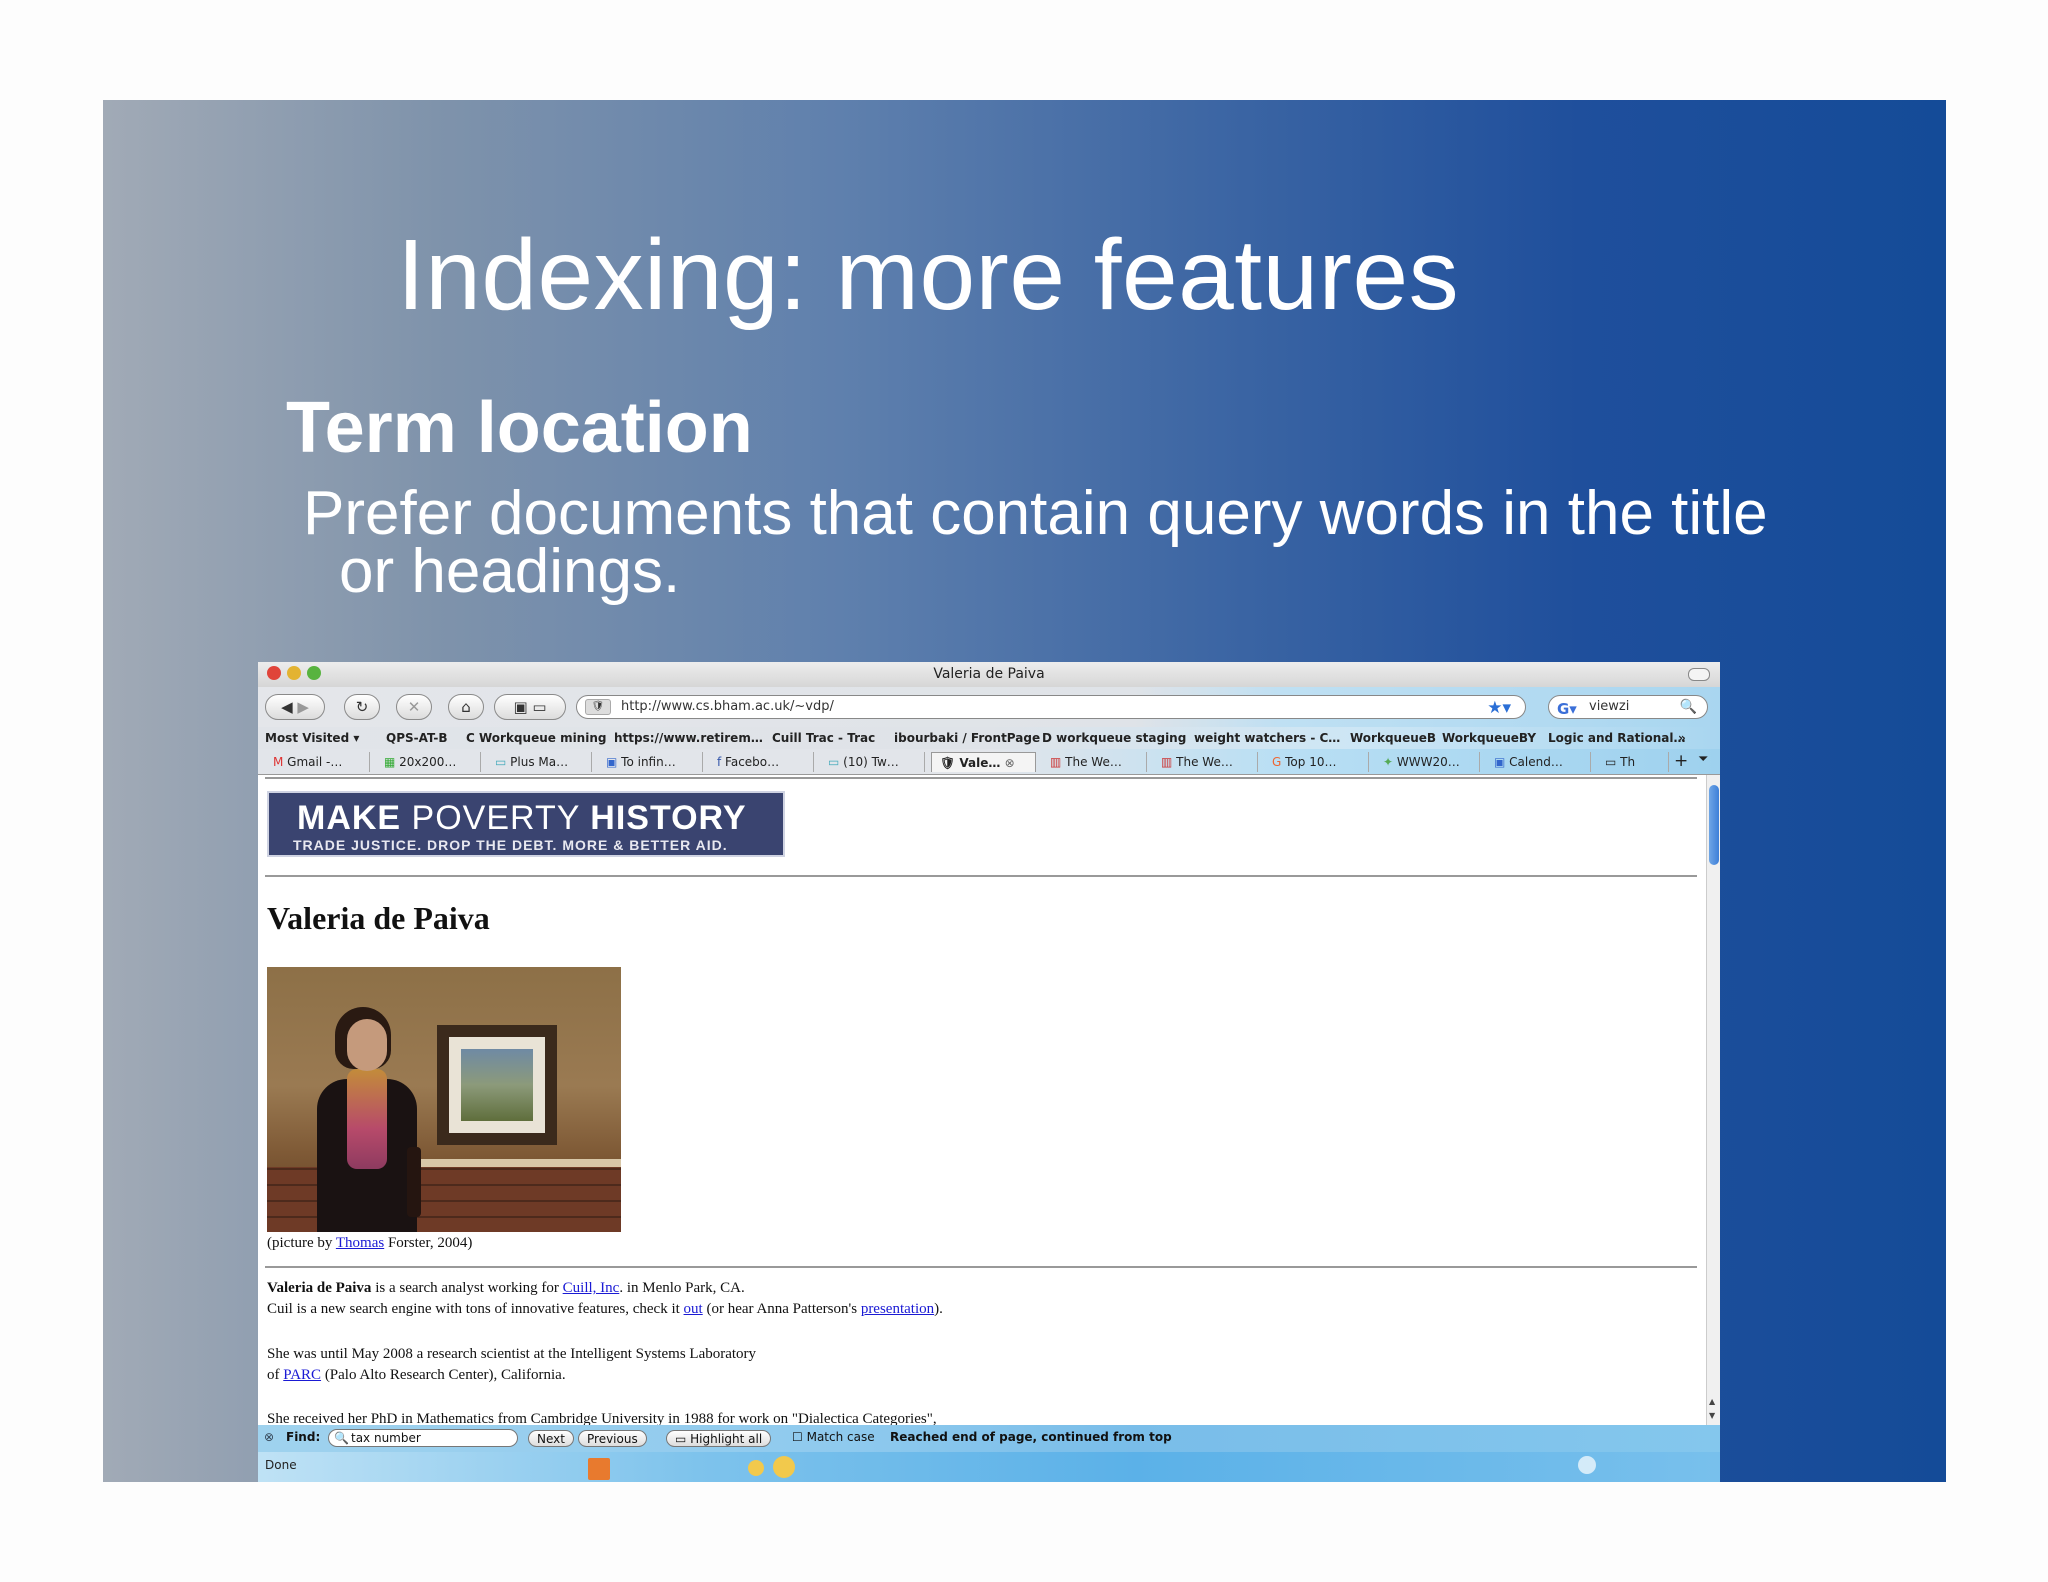  I want to click on find-next-button: Next, so click(551, 1438).